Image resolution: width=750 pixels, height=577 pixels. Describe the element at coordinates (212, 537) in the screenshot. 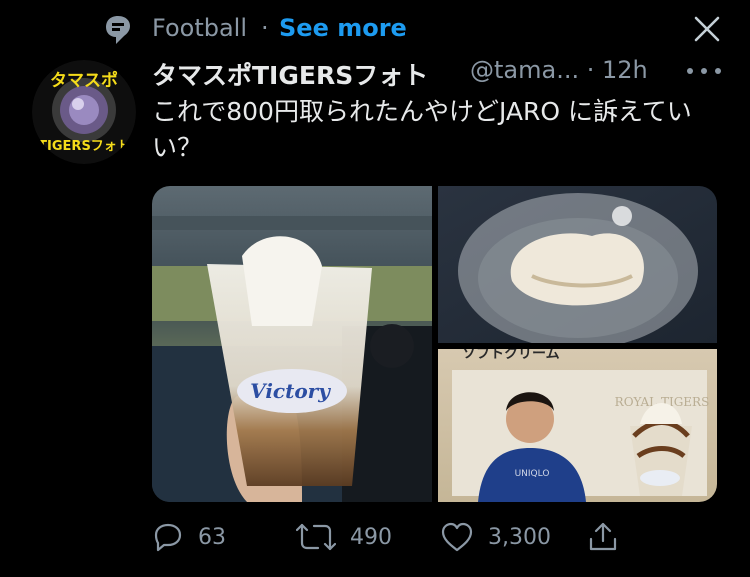

I see `reply-count: 63` at that location.